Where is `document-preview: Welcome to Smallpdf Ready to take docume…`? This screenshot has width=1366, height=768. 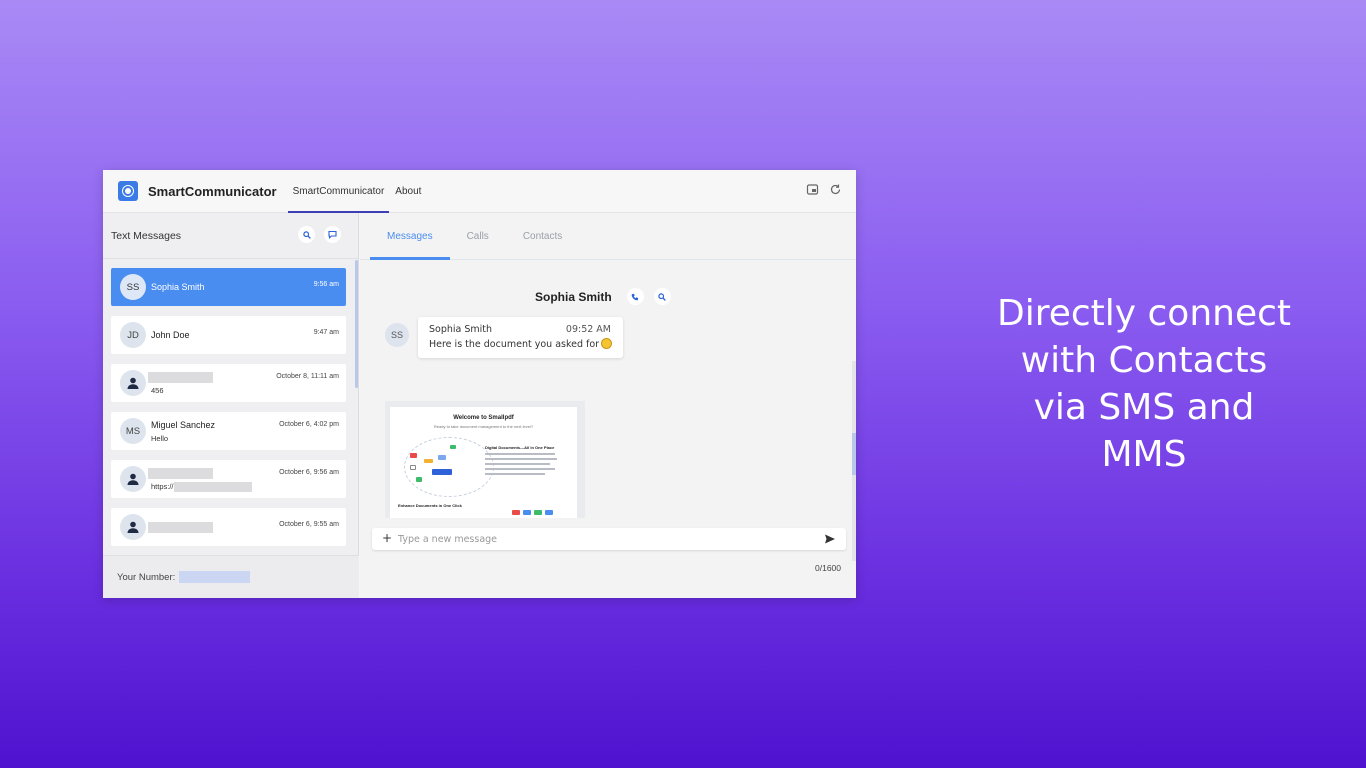
document-preview: Welcome to Smallpdf Ready to take docume… is located at coordinates (483, 462).